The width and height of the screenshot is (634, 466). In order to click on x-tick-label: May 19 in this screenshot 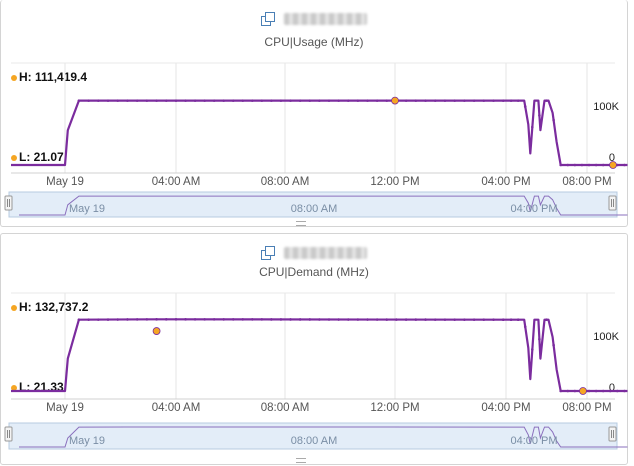, I will do `click(65, 182)`.